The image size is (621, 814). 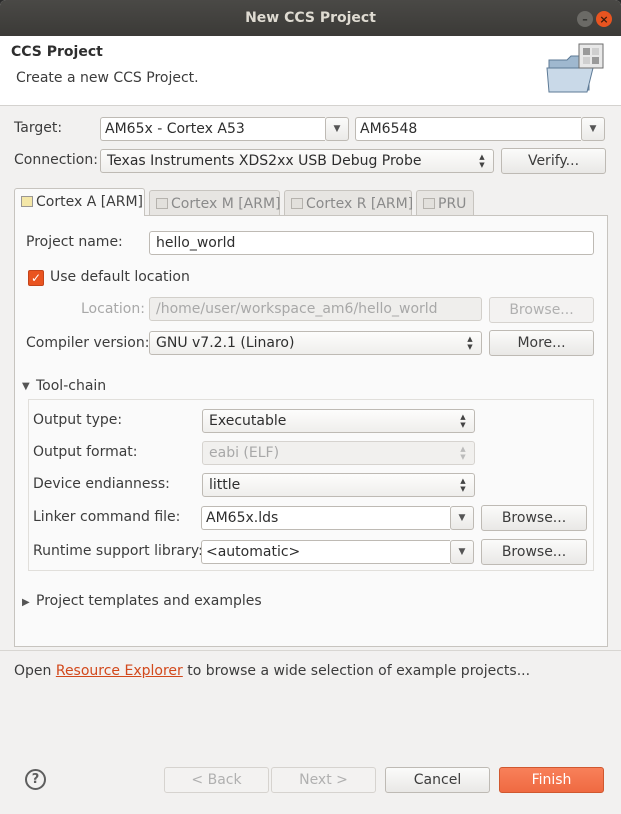 What do you see at coordinates (225, 343) in the screenshot?
I see `compiler-version-value: GNU v7.2.1 (Linaro)` at bounding box center [225, 343].